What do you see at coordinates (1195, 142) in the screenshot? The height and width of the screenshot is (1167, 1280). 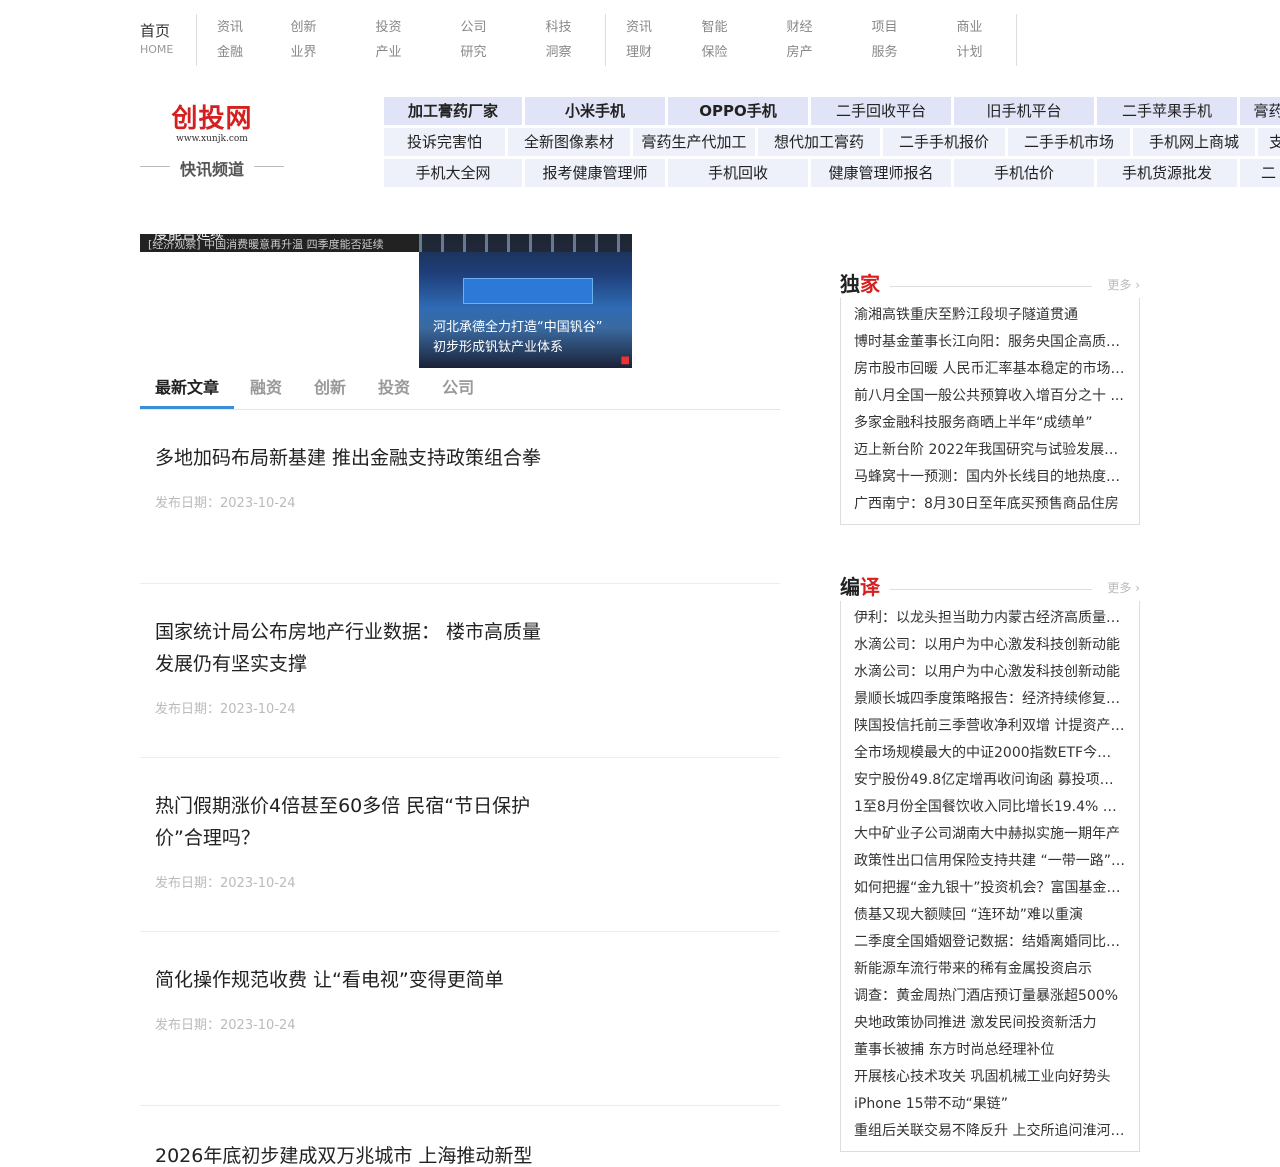 I see `keyword-link: 手机网上商城` at bounding box center [1195, 142].